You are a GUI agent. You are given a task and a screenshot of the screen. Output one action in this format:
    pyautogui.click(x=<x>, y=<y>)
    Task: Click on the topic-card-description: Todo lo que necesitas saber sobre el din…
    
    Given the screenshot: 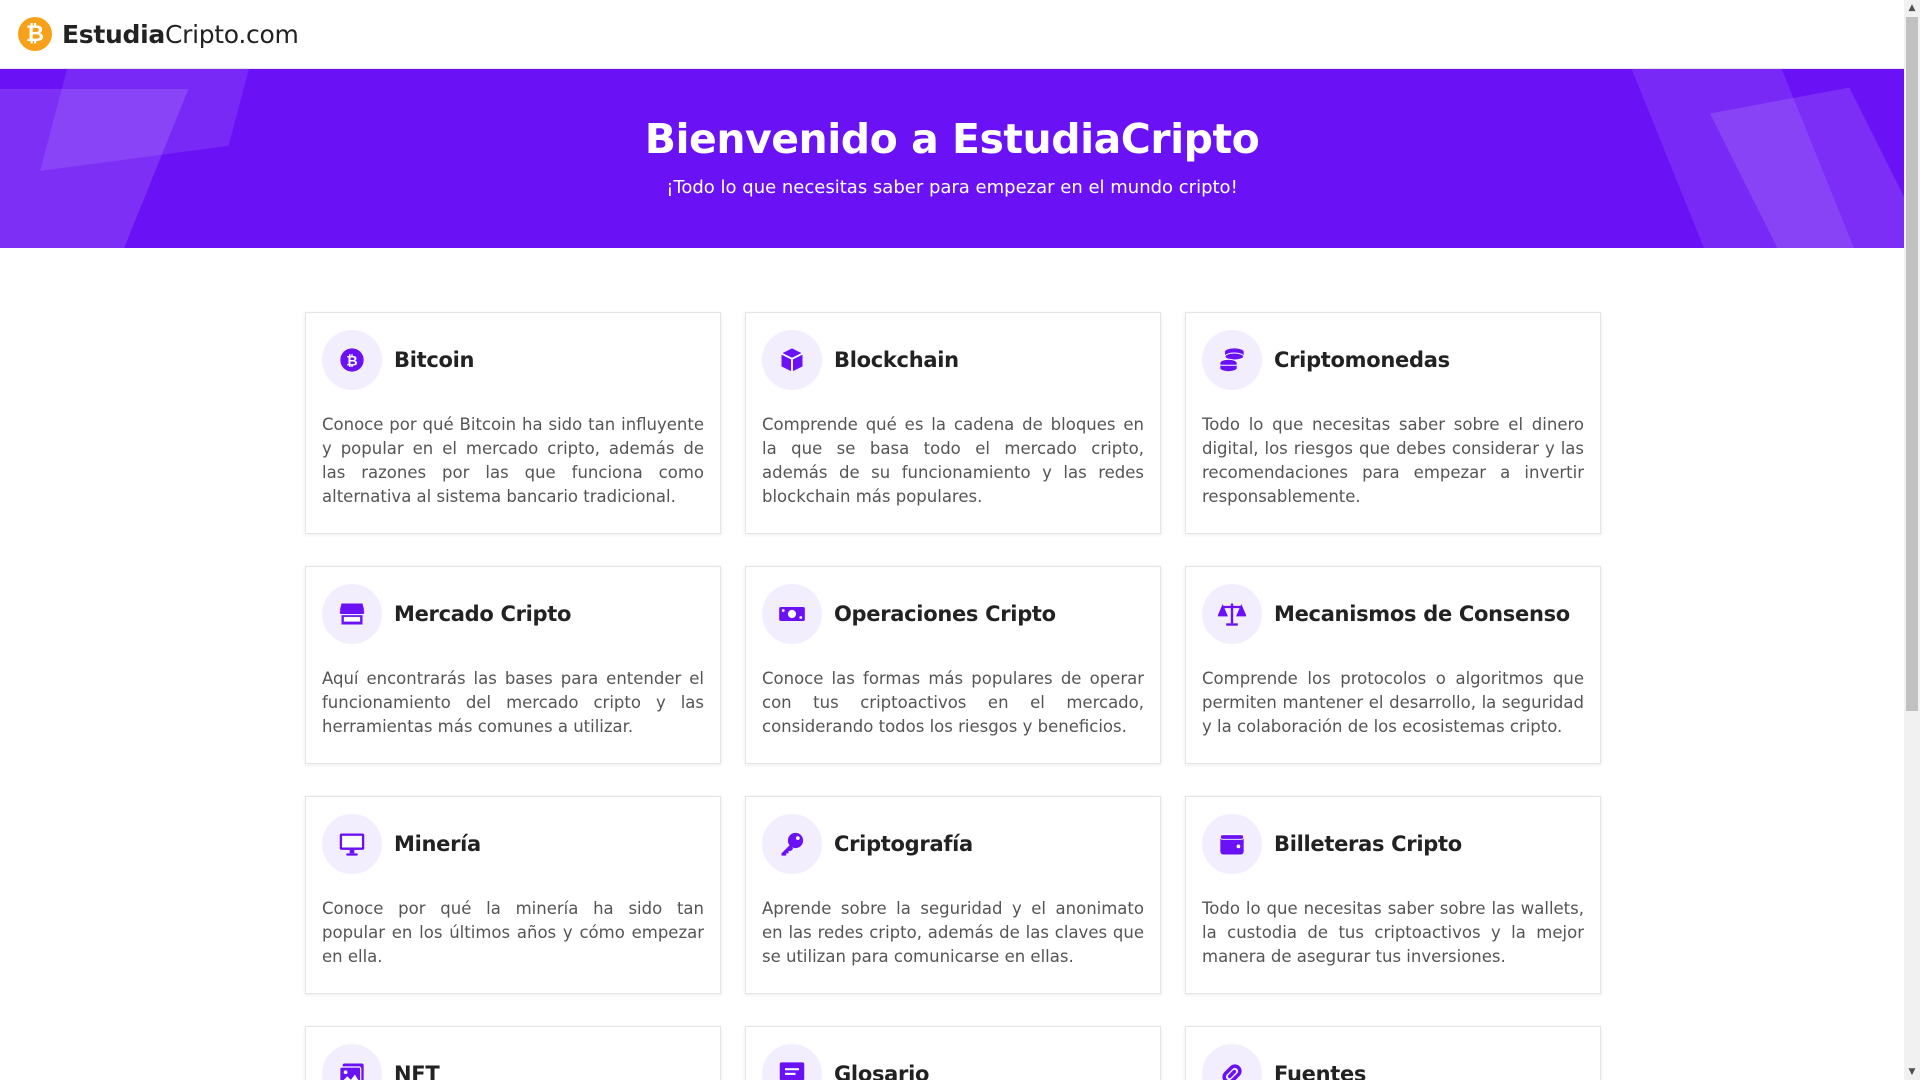 What is the action you would take?
    pyautogui.click(x=1393, y=460)
    